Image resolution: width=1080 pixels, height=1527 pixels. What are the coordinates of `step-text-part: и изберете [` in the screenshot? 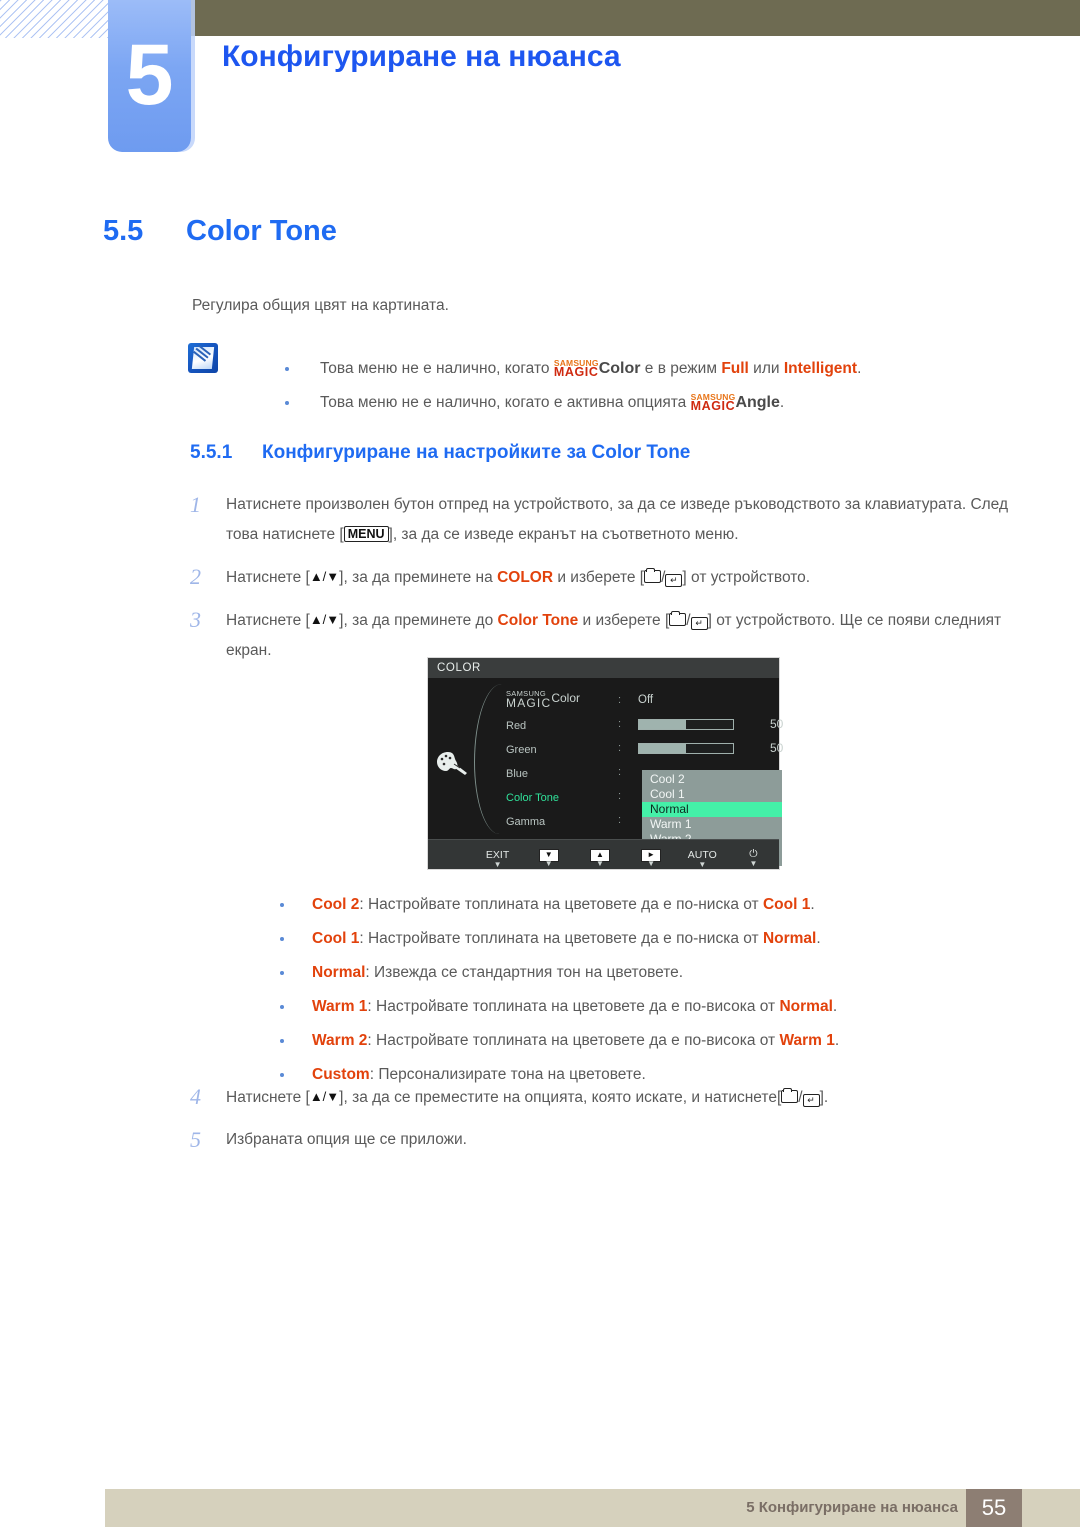 It's located at (624, 620).